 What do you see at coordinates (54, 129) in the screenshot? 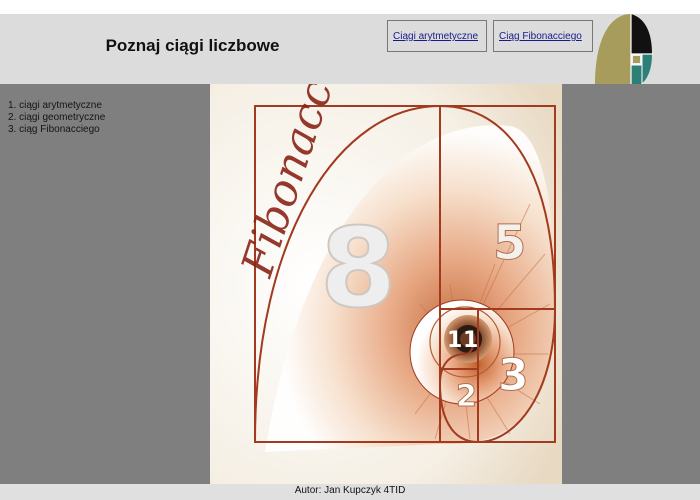
I see `list-item-fibonacci: 3. ciąg Fibonacciego` at bounding box center [54, 129].